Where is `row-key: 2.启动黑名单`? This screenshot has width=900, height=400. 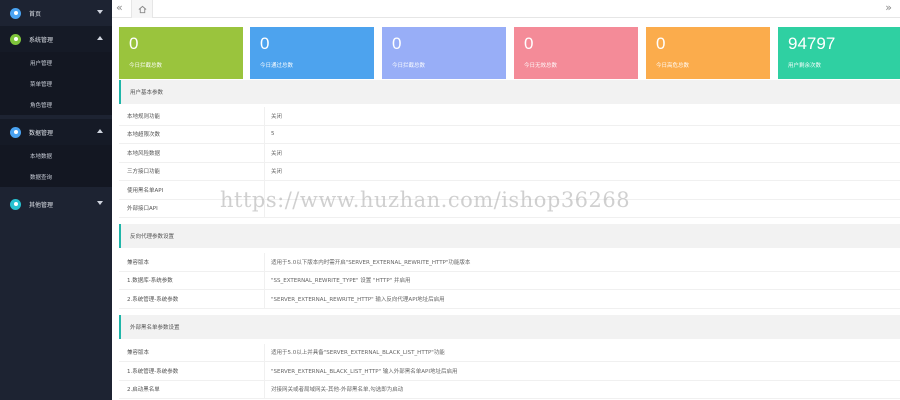
row-key: 2.启动黑名单 is located at coordinates (143, 390).